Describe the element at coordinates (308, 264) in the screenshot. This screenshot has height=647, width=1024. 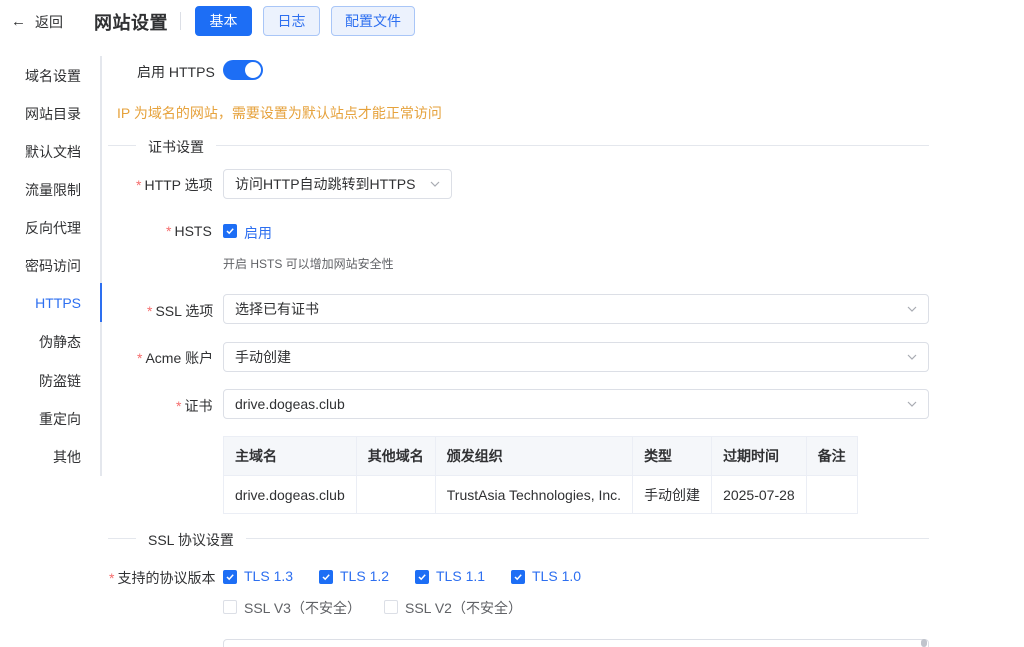
I see `hsts-hint: 开启 HSTS 可以增加网站安全性` at that location.